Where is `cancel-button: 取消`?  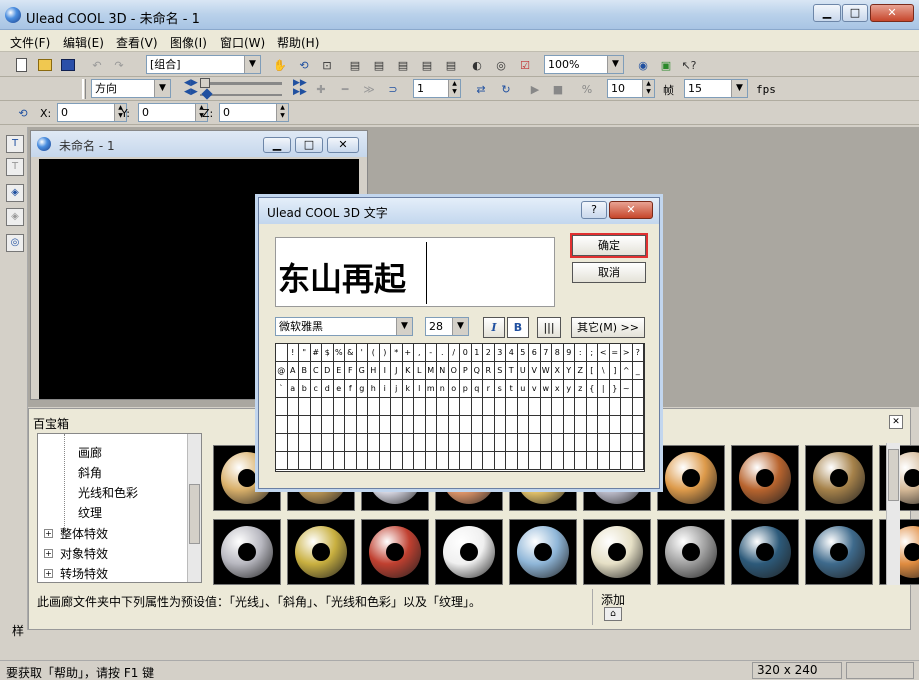 cancel-button: 取消 is located at coordinates (609, 272).